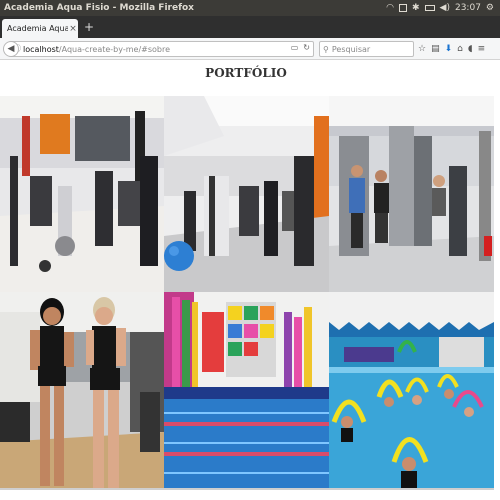 This screenshot has width=500, height=500. Describe the element at coordinates (429, 8) in the screenshot. I see `battery-icon` at that location.